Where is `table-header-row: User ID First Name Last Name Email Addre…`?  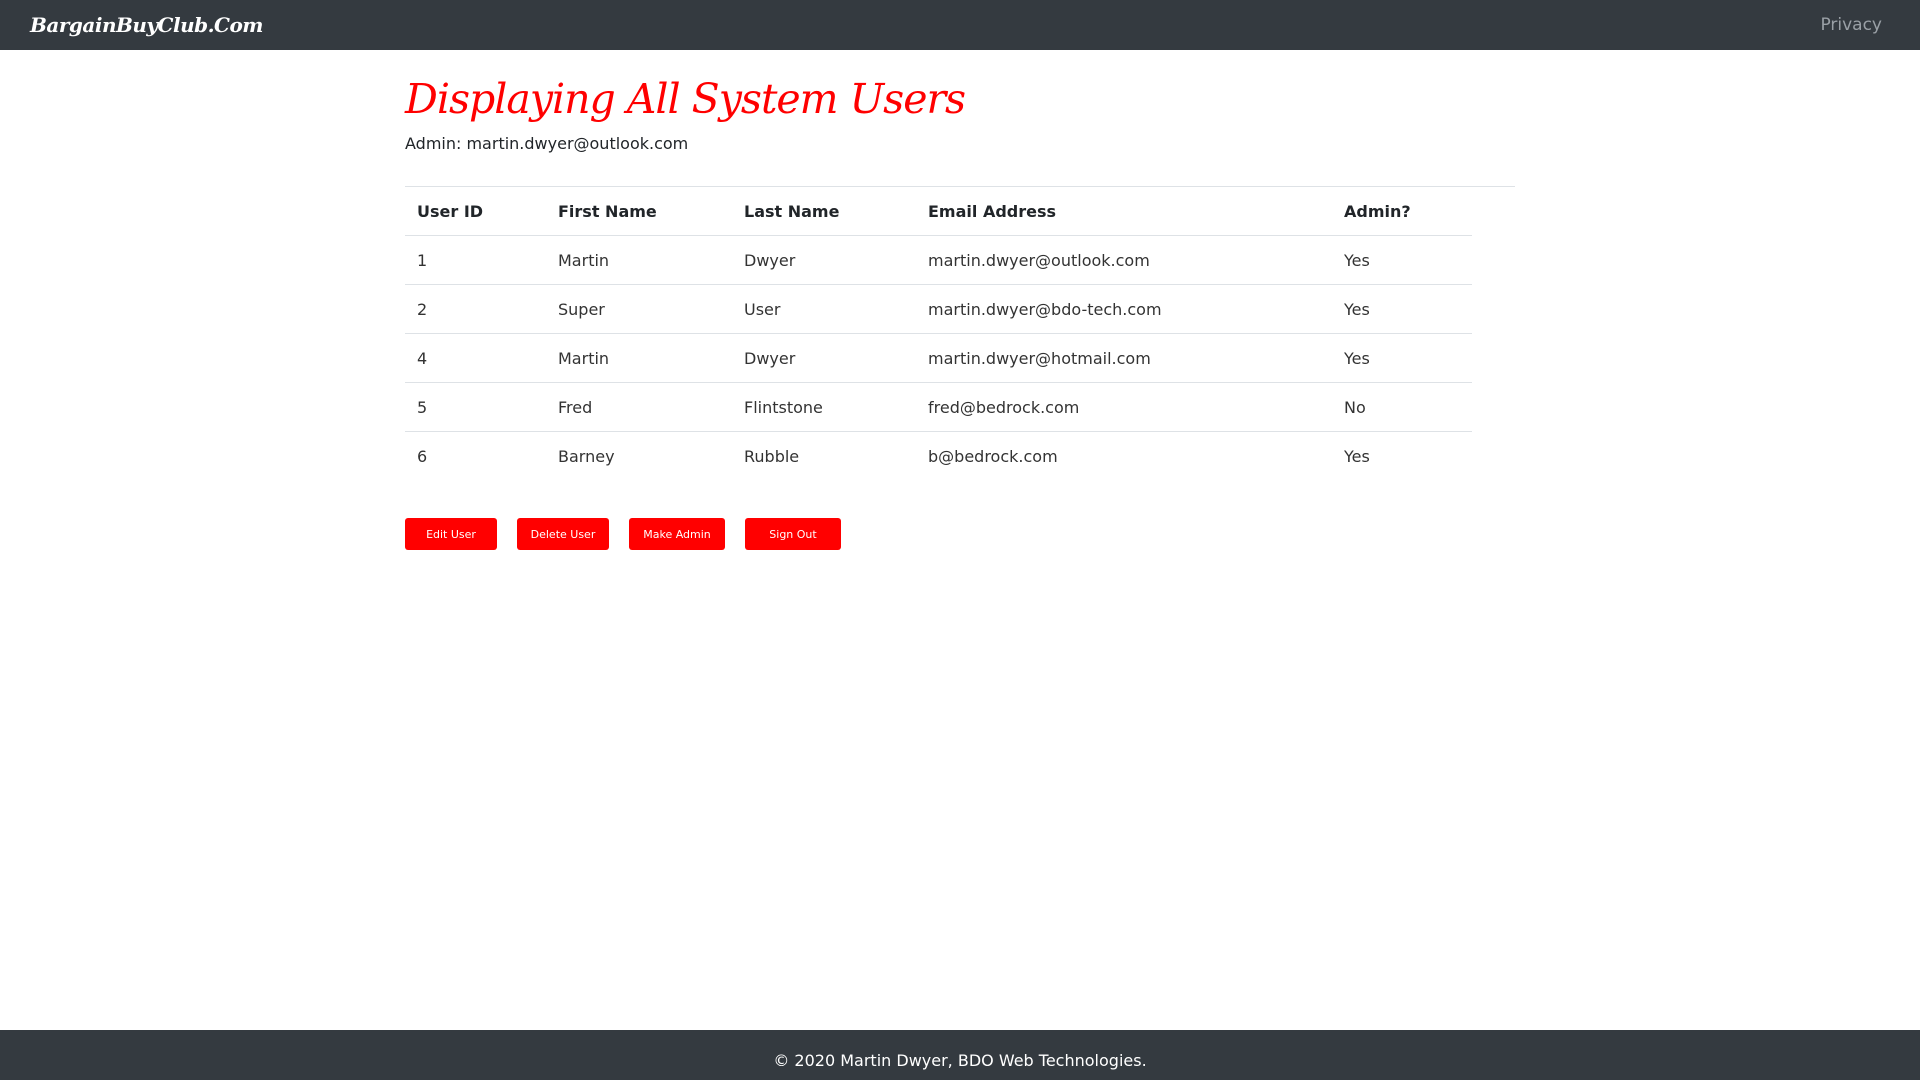
table-header-row: User ID First Name Last Name Email Addre… is located at coordinates (938, 211).